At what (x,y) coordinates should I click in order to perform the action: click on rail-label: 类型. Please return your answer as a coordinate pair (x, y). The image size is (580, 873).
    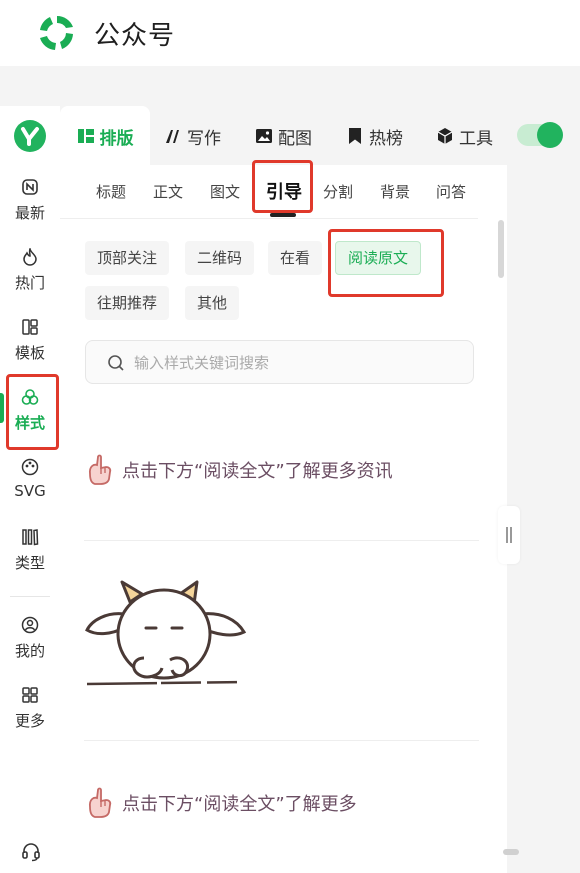
    Looking at the image, I should click on (29, 563).